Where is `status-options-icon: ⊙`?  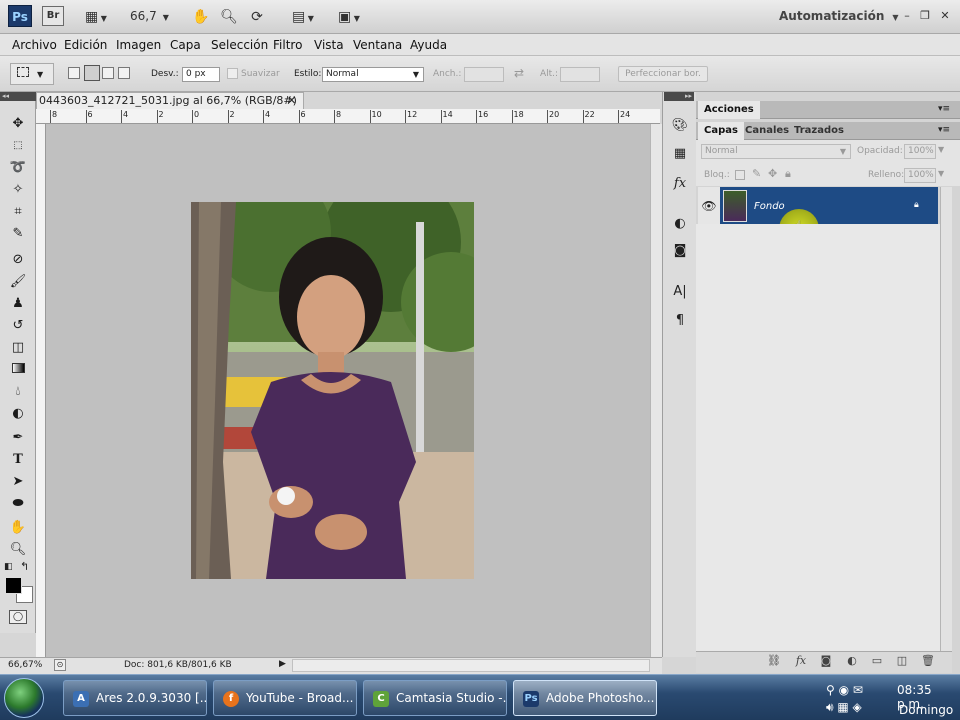
status-options-icon: ⊙ is located at coordinates (60, 665).